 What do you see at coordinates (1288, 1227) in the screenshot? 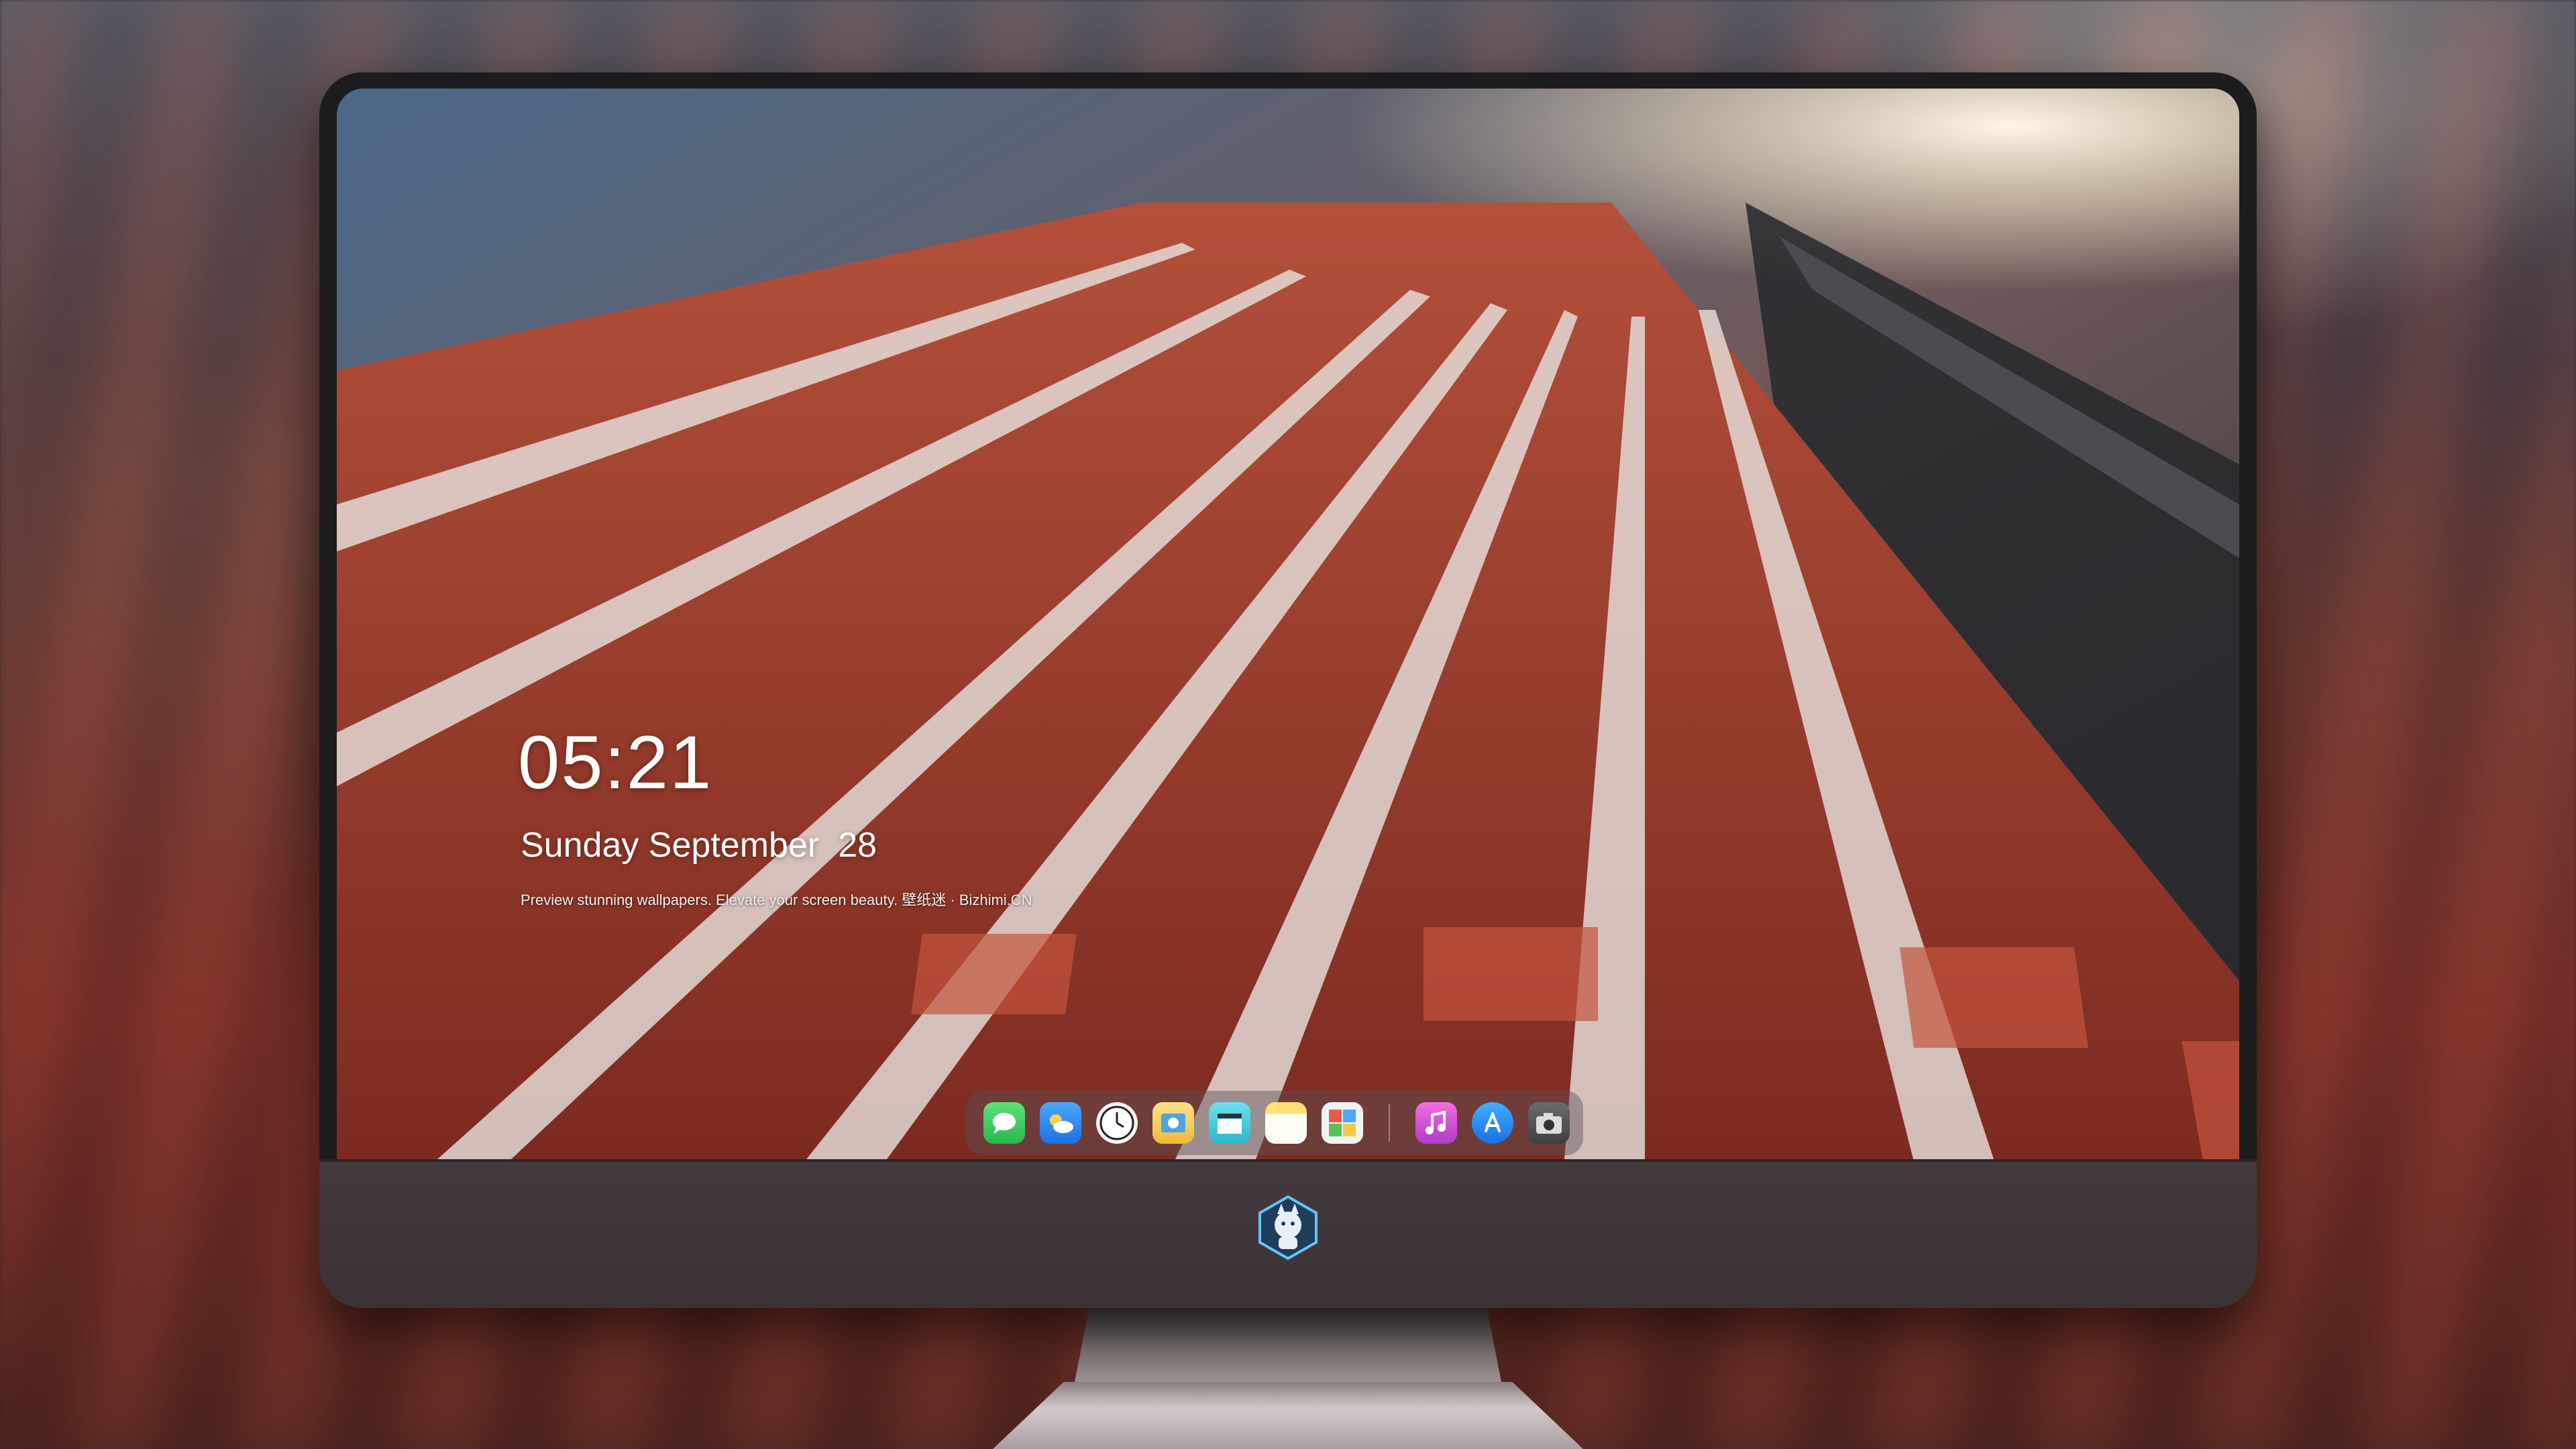
I see `mascot-logo-icon` at bounding box center [1288, 1227].